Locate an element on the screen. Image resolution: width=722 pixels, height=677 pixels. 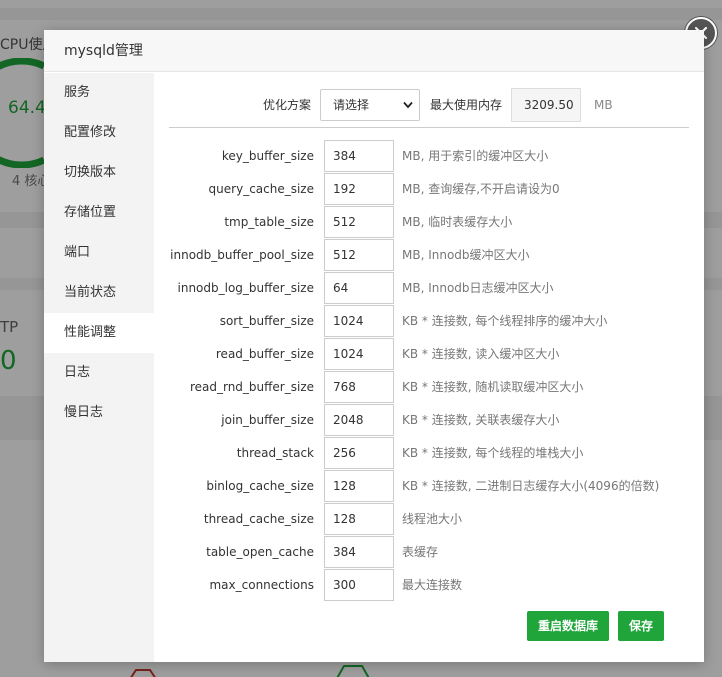
param-key: table_open_cache is located at coordinates (260, 552).